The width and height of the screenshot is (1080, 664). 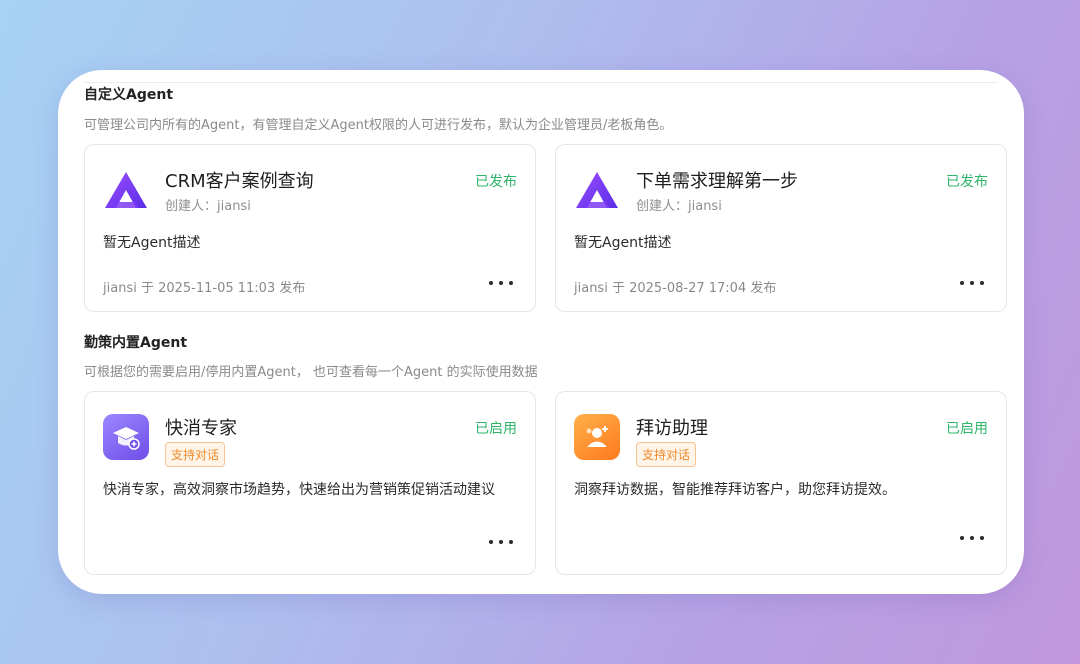 What do you see at coordinates (597, 437) in the screenshot?
I see `visit-person-icon` at bounding box center [597, 437].